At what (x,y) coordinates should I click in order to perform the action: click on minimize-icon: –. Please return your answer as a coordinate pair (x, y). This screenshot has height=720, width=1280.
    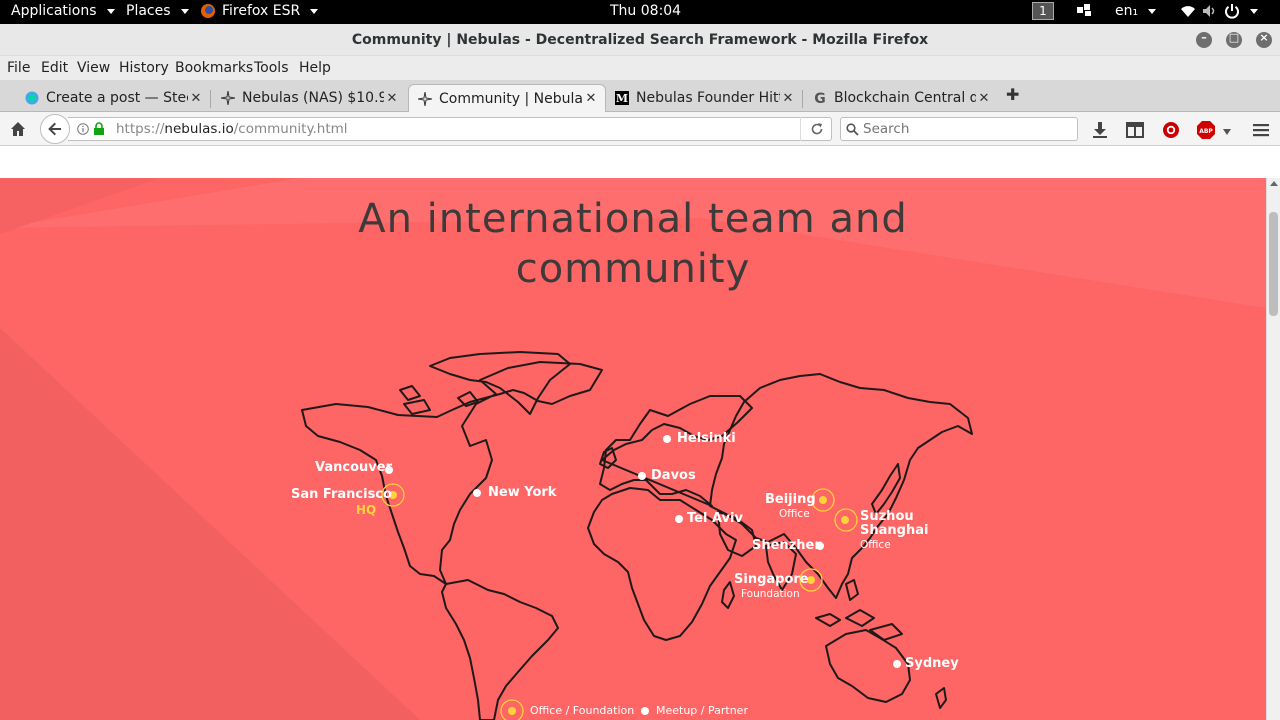
    Looking at the image, I should click on (1204, 37).